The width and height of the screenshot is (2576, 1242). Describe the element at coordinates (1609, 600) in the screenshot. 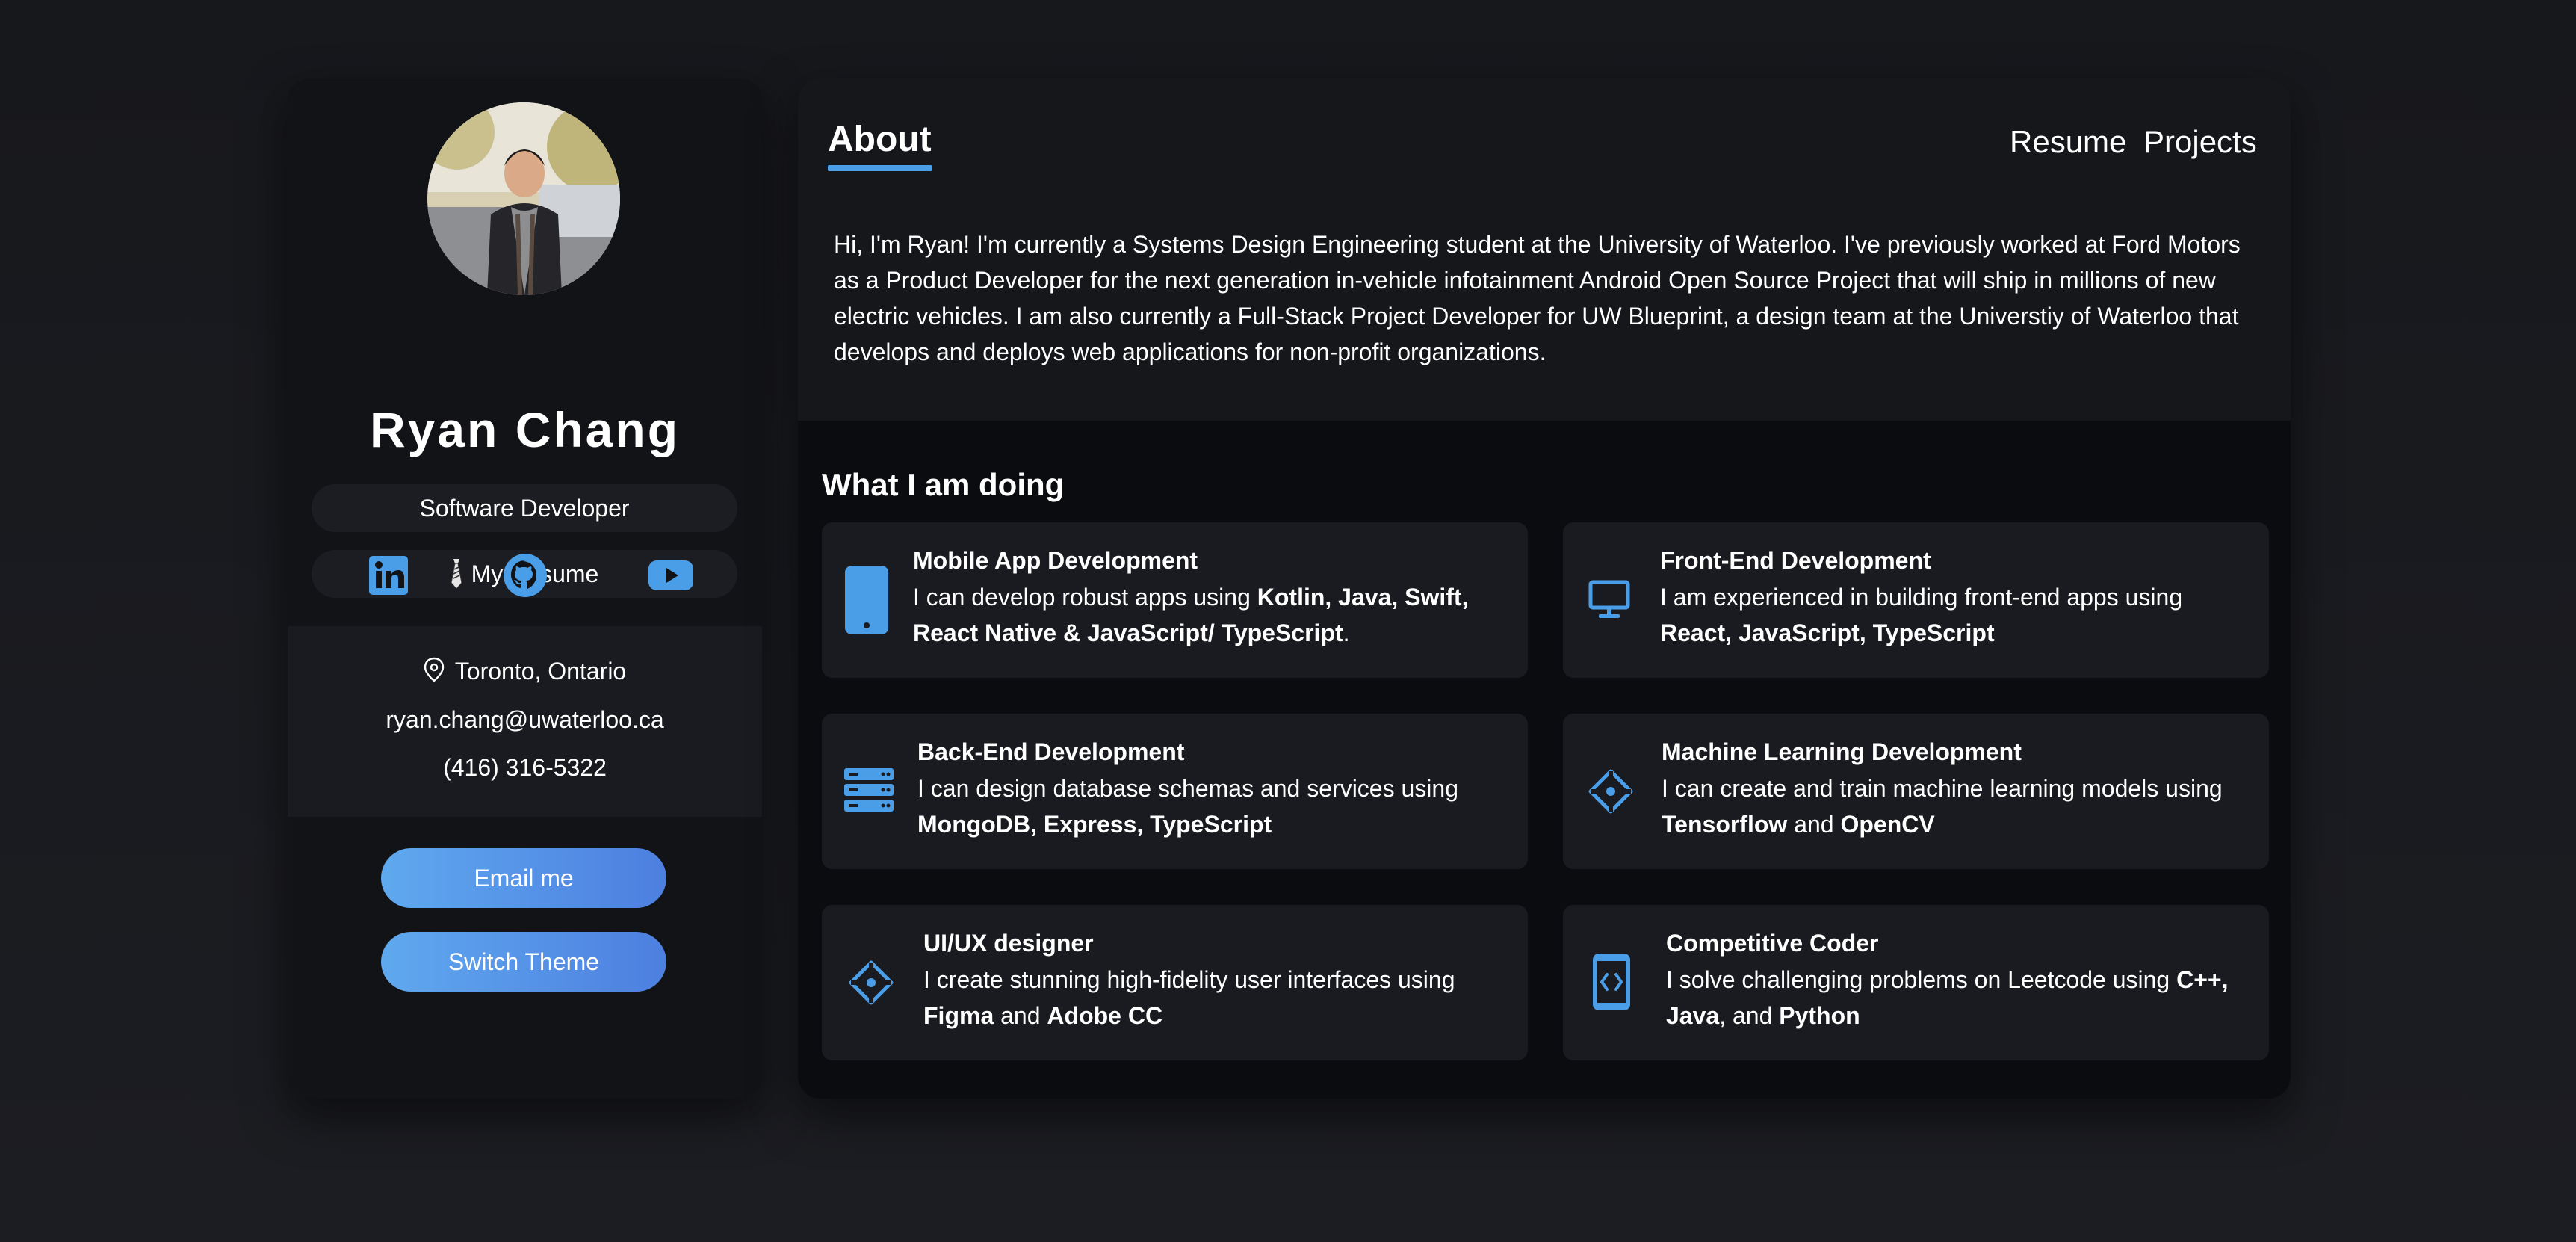

I see `monitor-icon` at that location.